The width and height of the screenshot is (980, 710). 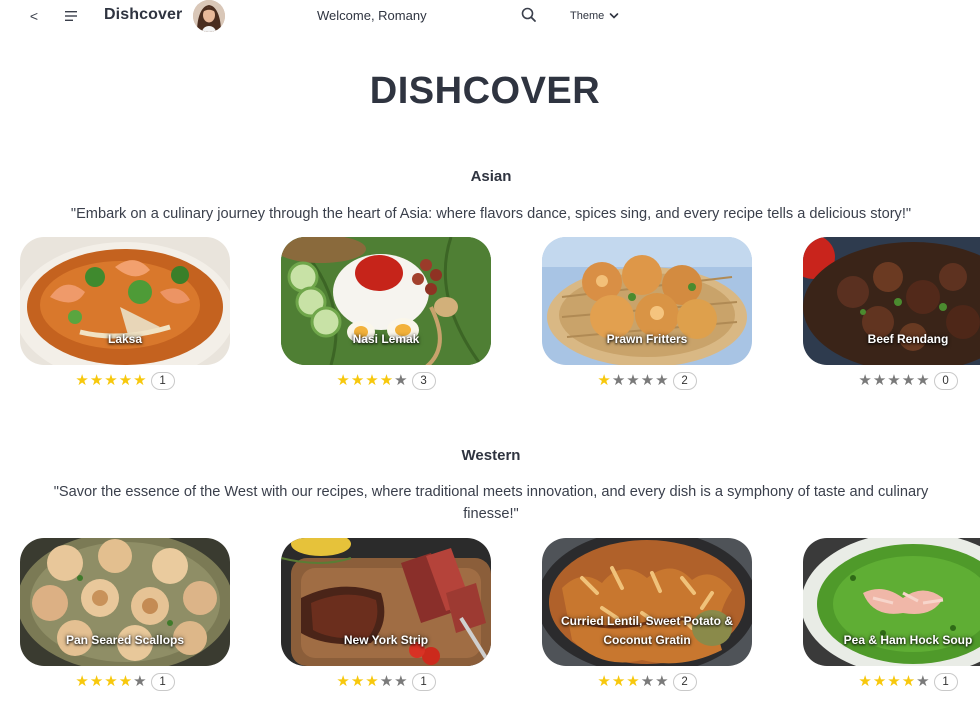 I want to click on rating-row: ★ ★ ★ ★ ★ 3, so click(x=386, y=381).